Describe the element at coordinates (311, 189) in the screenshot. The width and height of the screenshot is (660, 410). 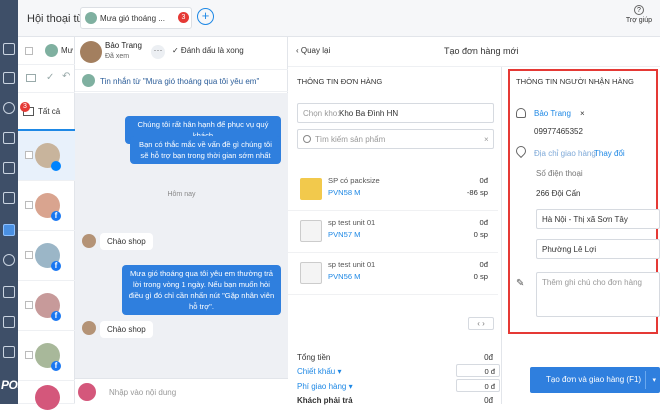
I see `product-image` at that location.